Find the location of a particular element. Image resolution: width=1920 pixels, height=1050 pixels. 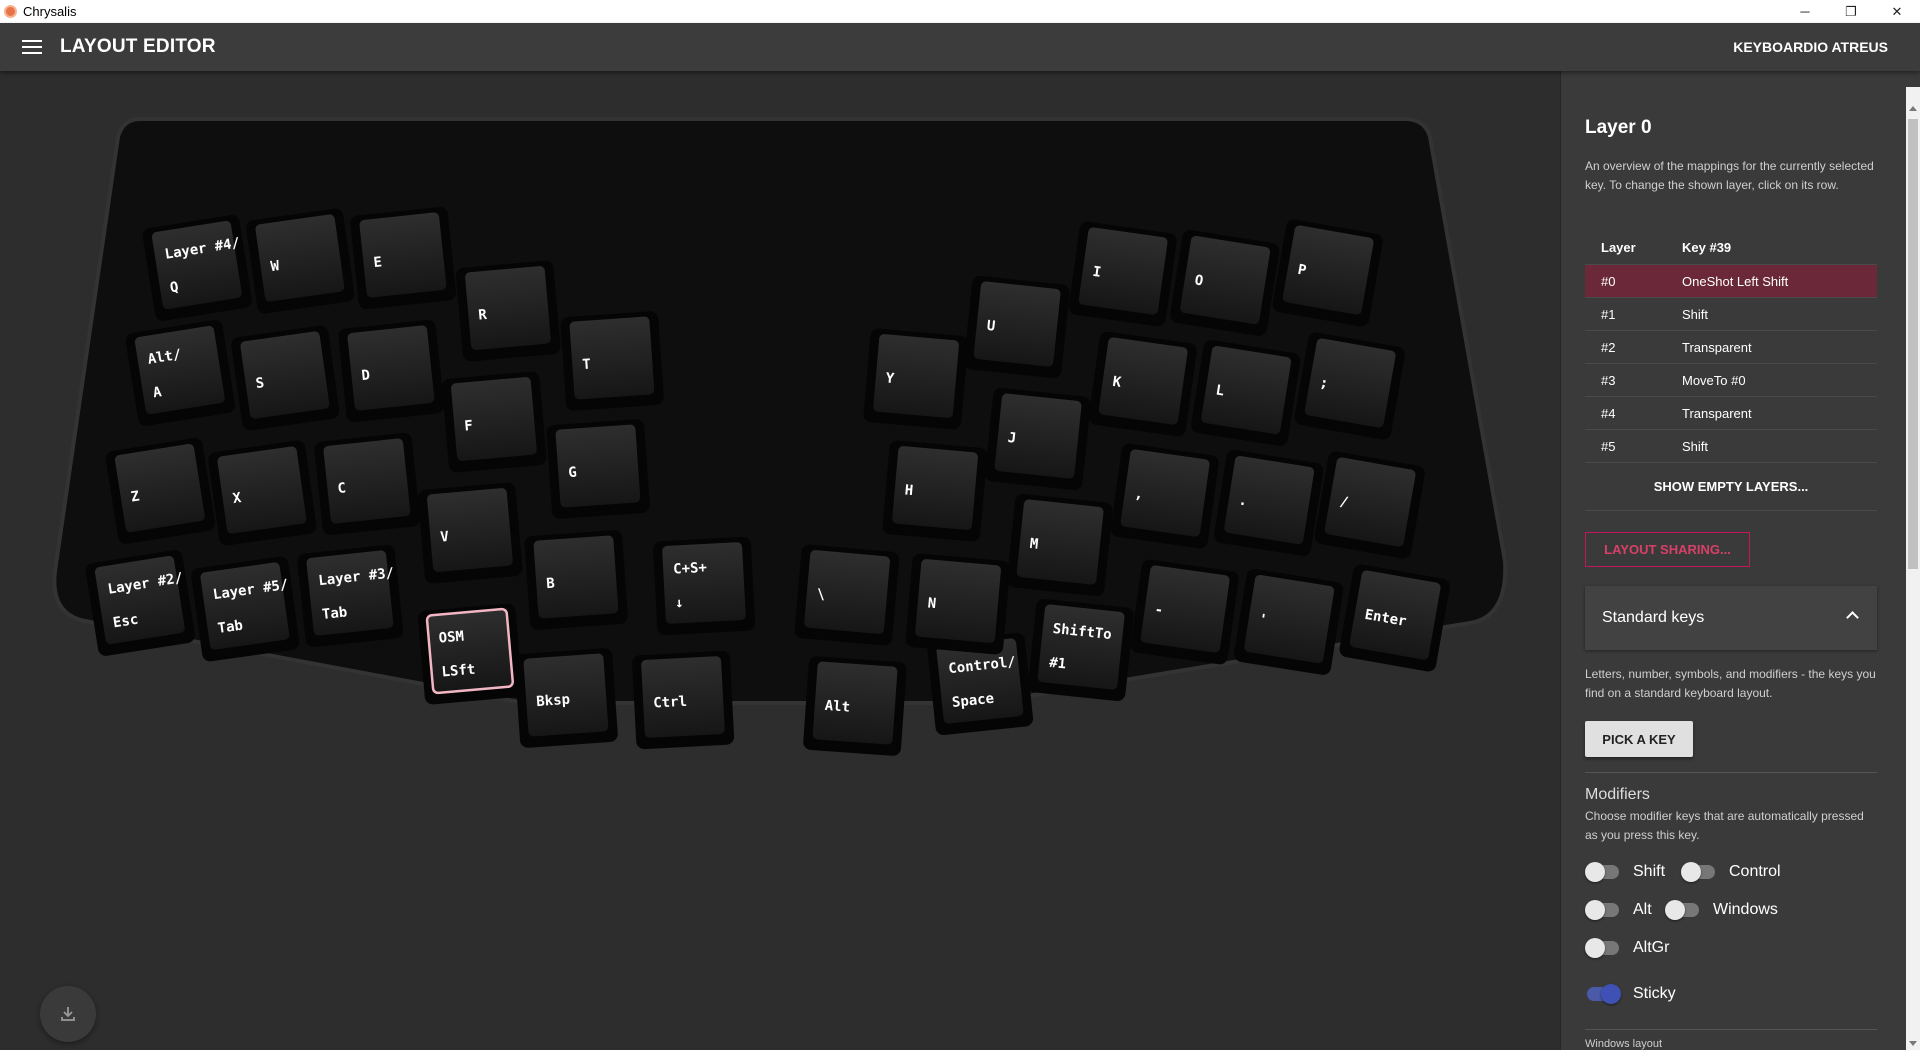

key-e: E is located at coordinates (403, 258).